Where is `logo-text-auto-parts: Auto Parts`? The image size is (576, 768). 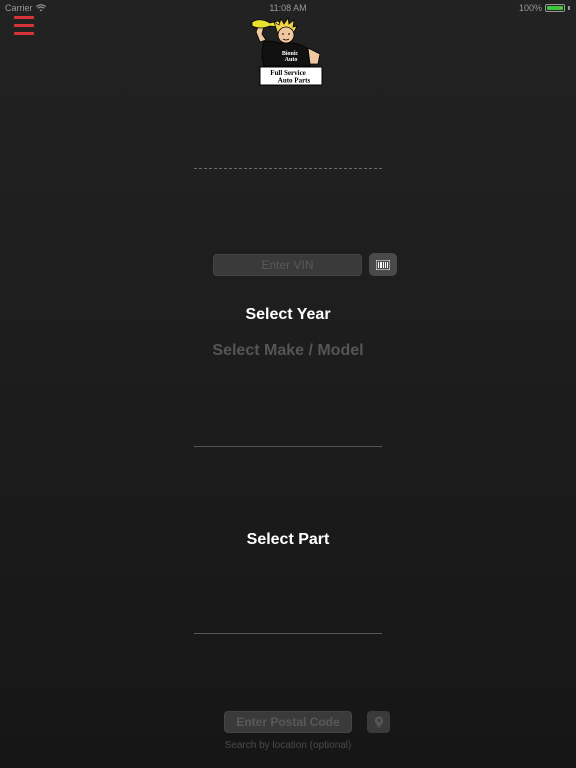 logo-text-auto-parts: Auto Parts is located at coordinates (294, 81).